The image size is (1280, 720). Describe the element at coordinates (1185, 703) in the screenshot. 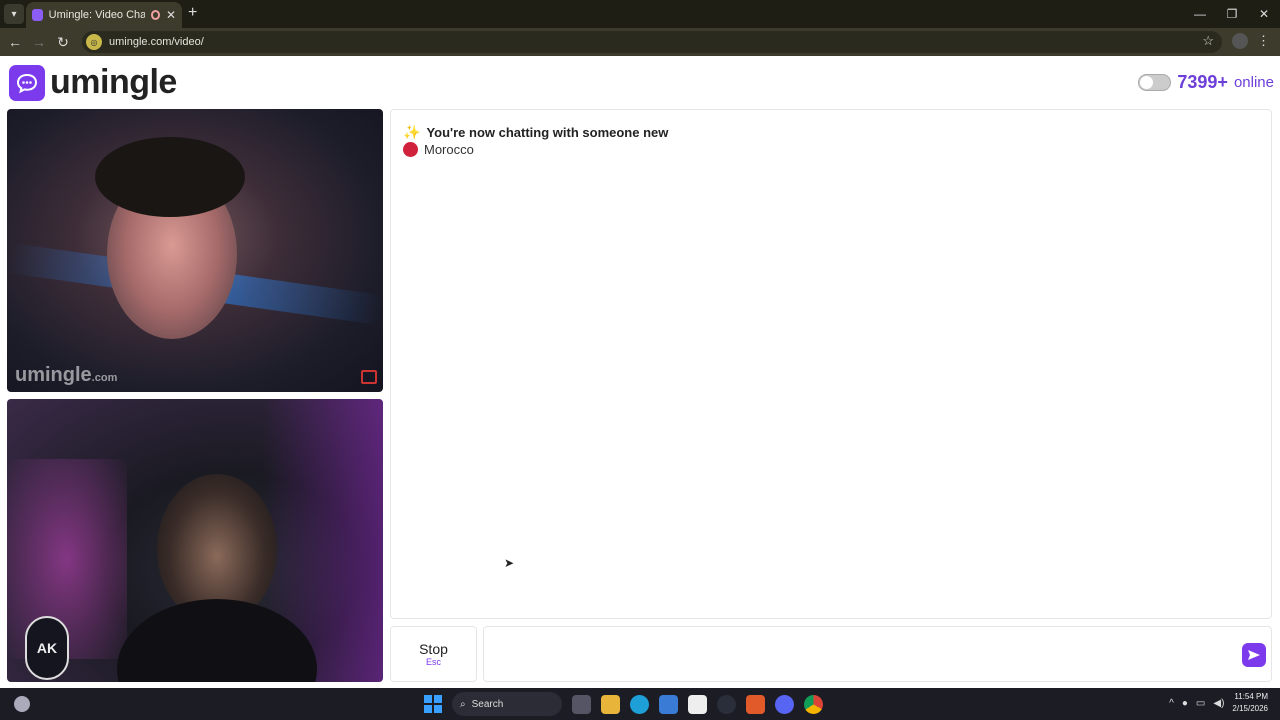

I see `microphone-icon: ●` at that location.